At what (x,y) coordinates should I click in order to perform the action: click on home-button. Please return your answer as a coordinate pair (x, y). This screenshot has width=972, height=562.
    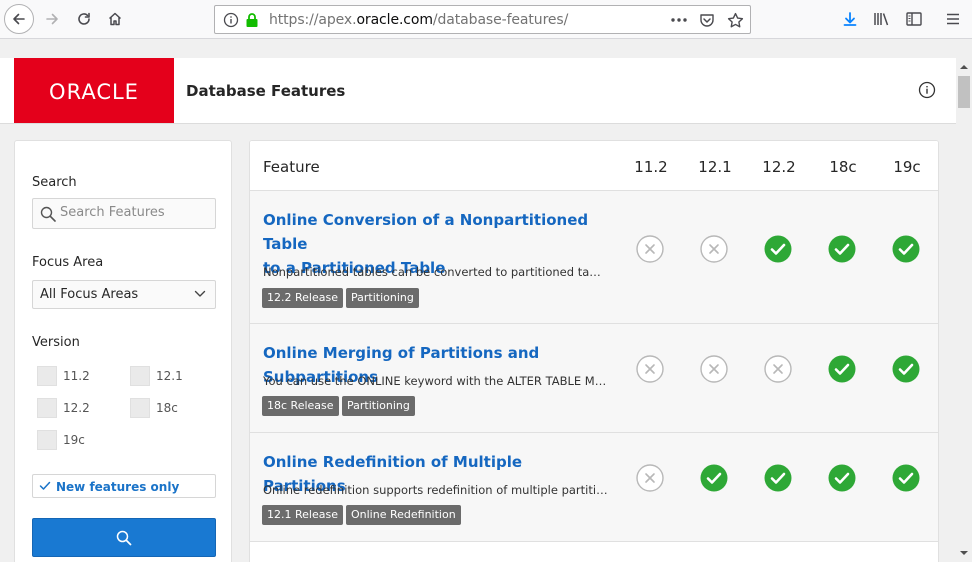
    Looking at the image, I should click on (115, 19).